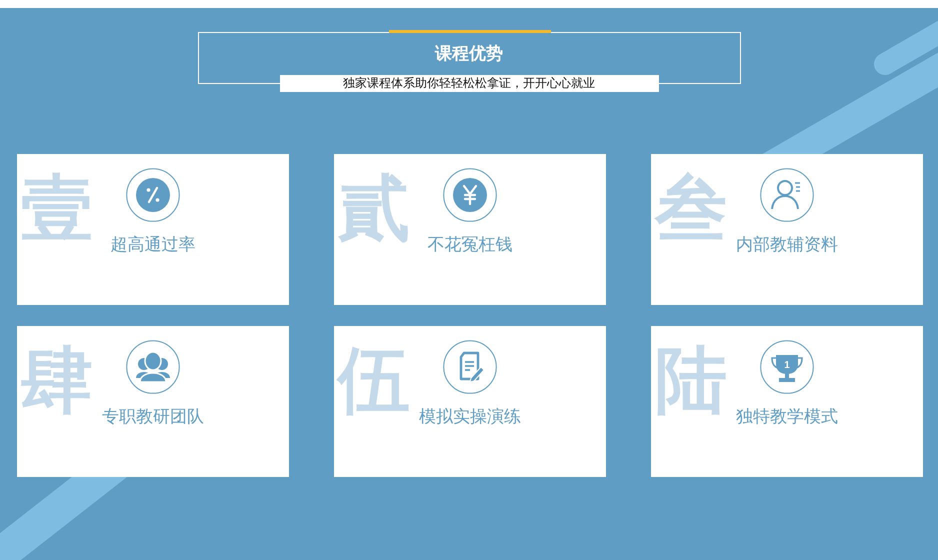 The width and height of the screenshot is (938, 560). I want to click on yen-icon, so click(470, 195).